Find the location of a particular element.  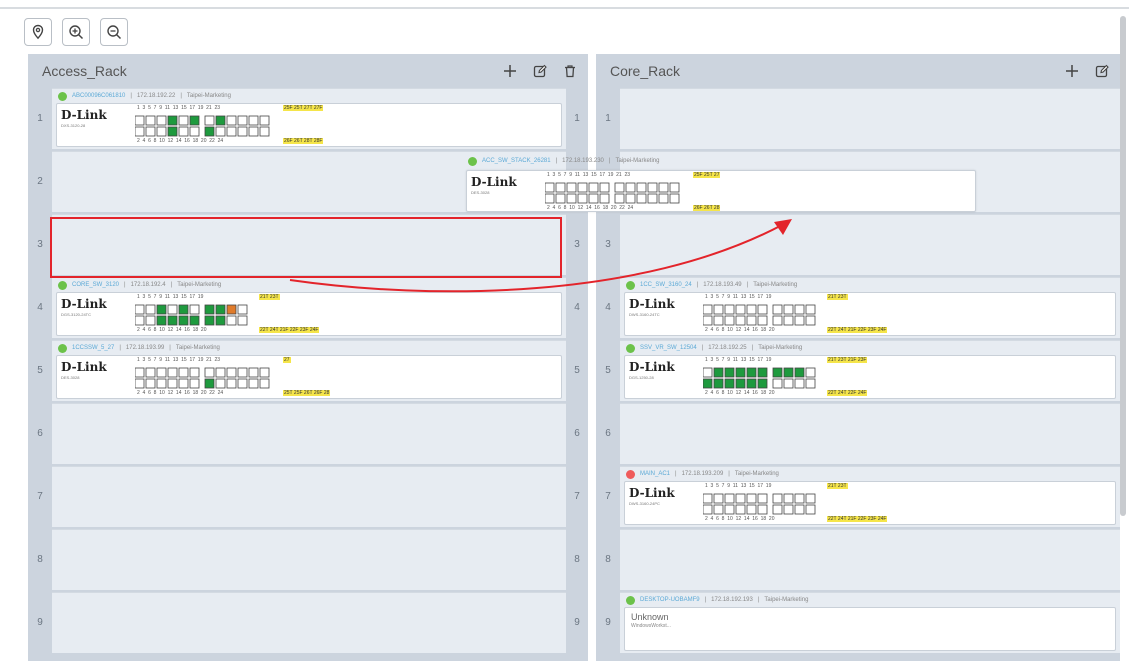

rack-slot: 3 is located at coordinates (858, 244).